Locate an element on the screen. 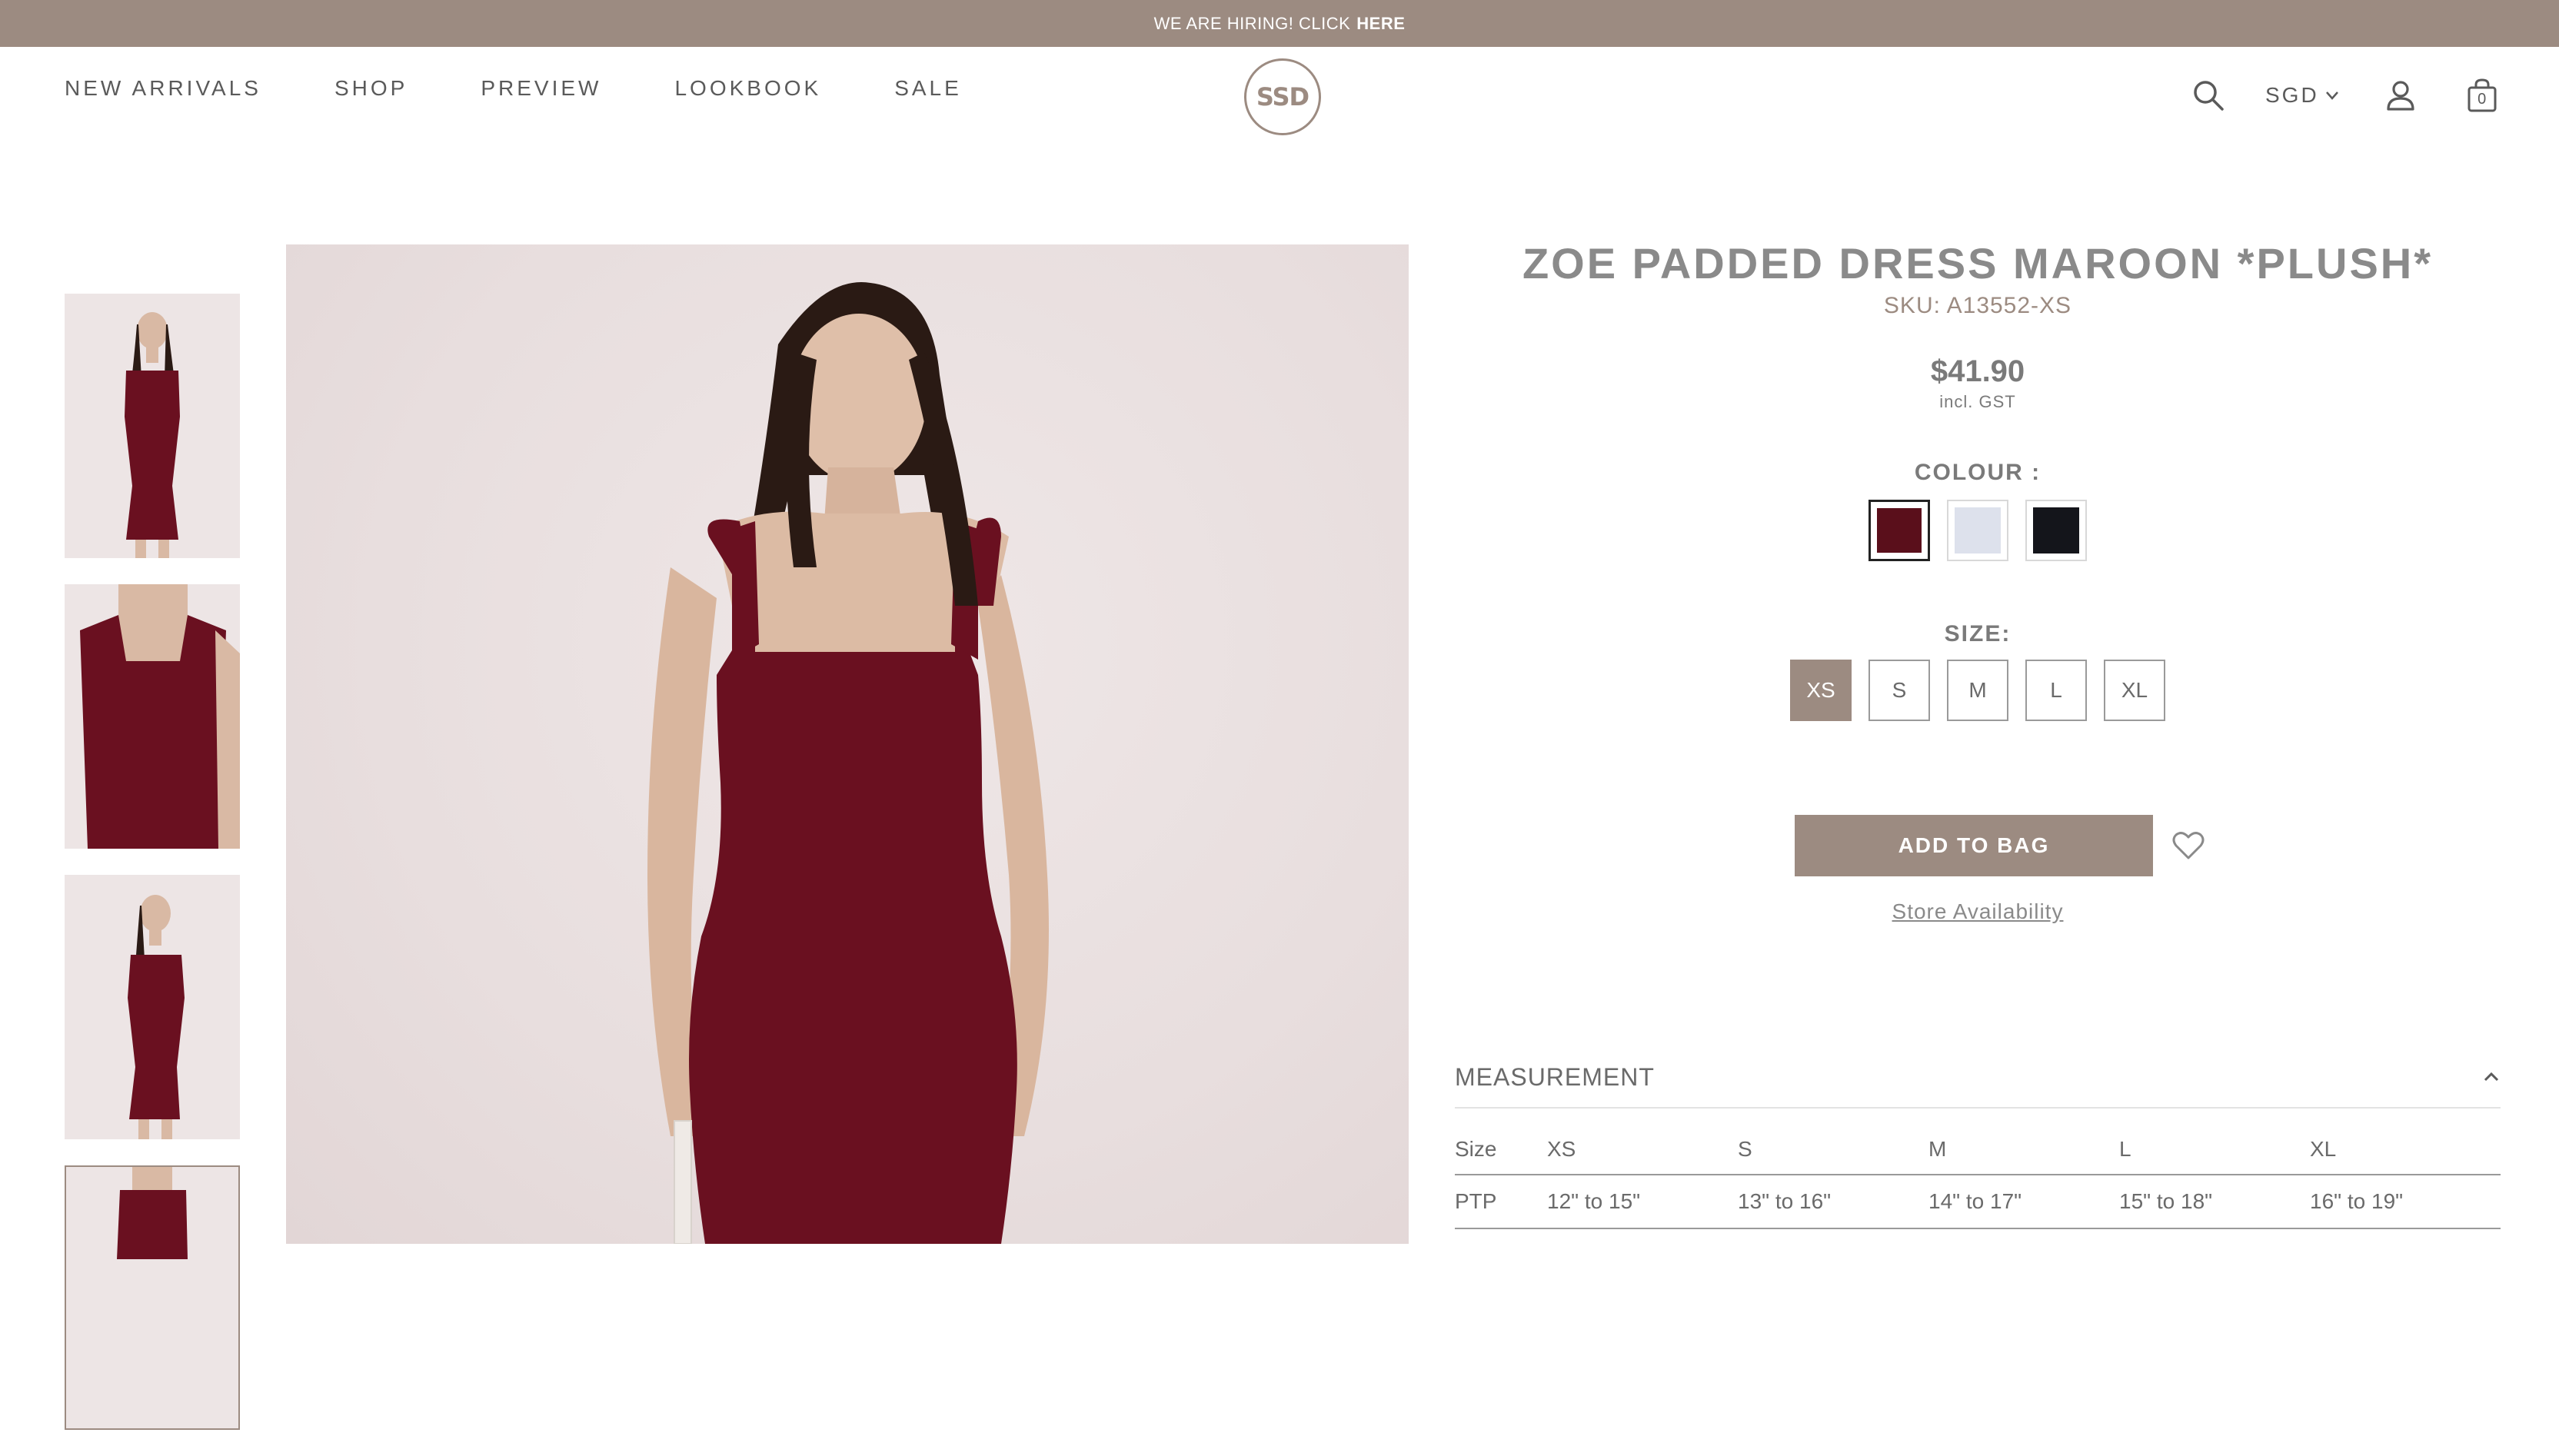 This screenshot has width=2559, height=1456. product-sku: SKU: A13552-XS is located at coordinates (1977, 305).